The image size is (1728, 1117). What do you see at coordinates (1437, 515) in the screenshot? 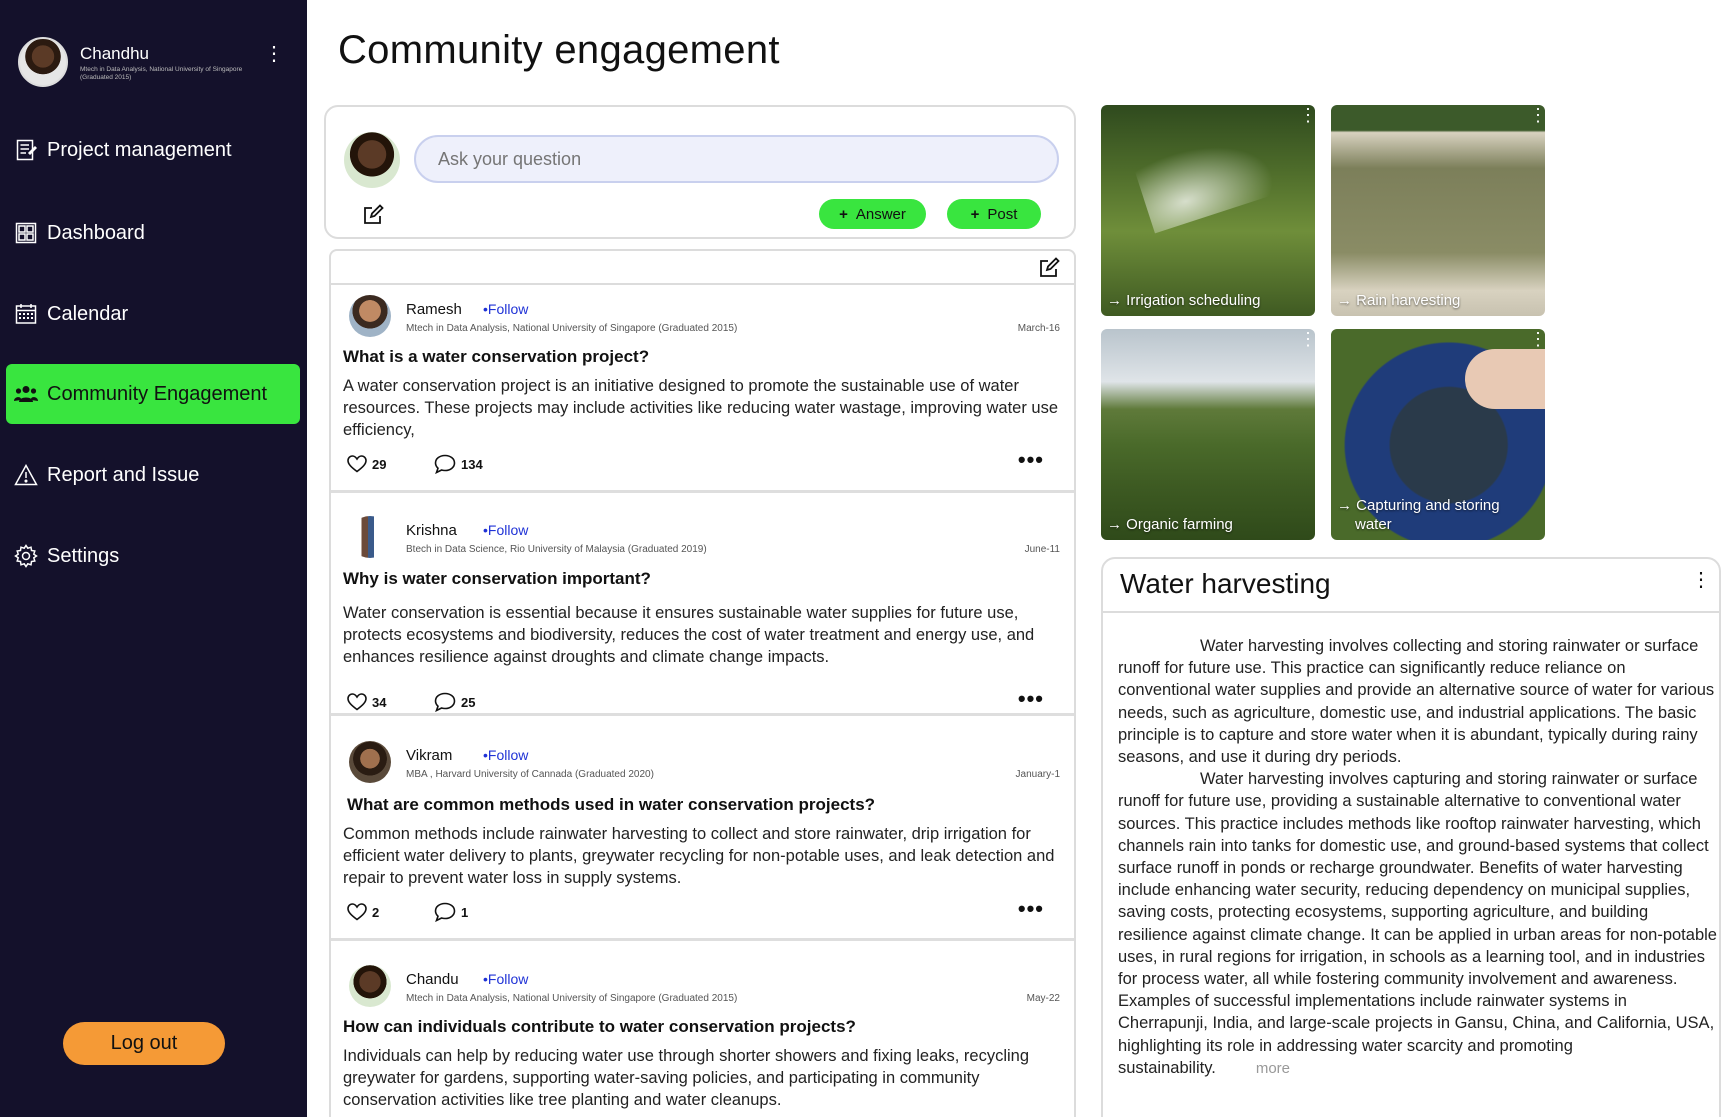
I see `tile-label: → Capturing and storing water` at bounding box center [1437, 515].